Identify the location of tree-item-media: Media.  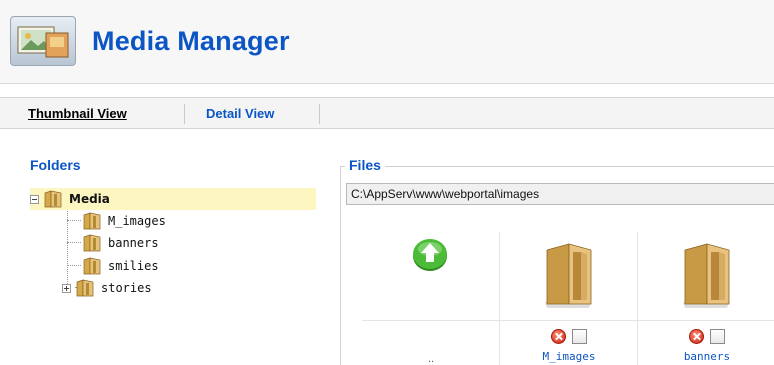
(173, 199).